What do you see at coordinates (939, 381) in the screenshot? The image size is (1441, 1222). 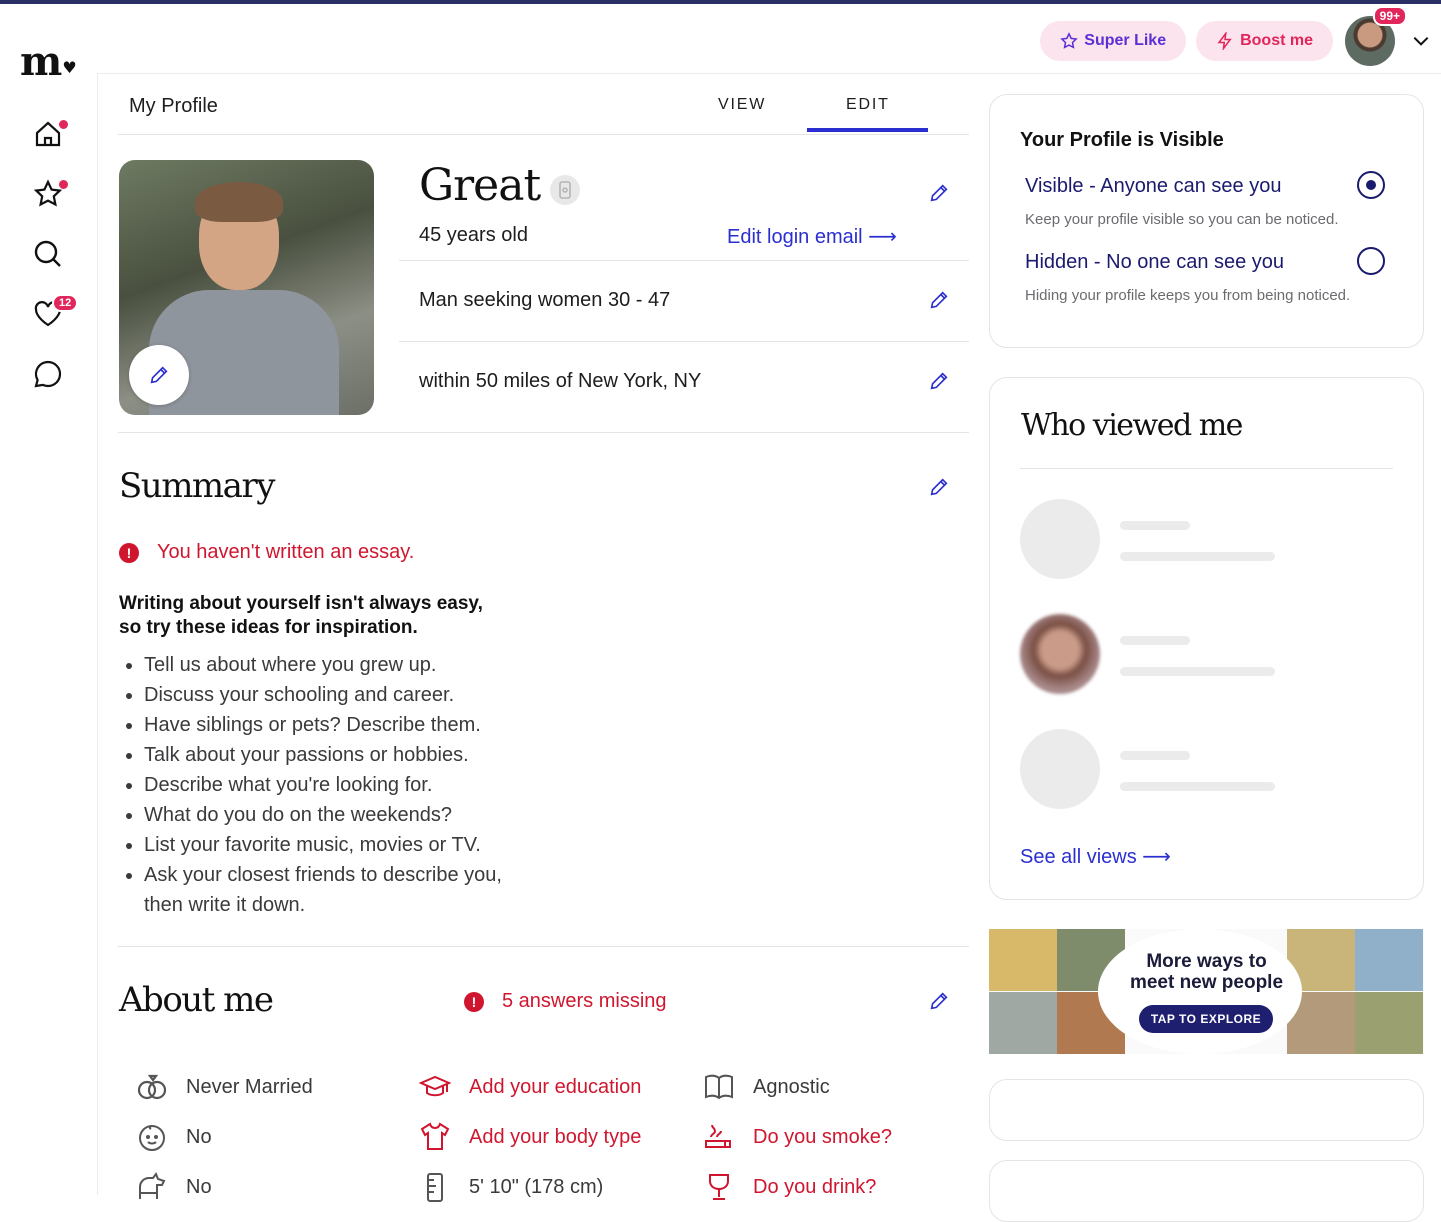 I see `edit-location-pencil-icon` at bounding box center [939, 381].